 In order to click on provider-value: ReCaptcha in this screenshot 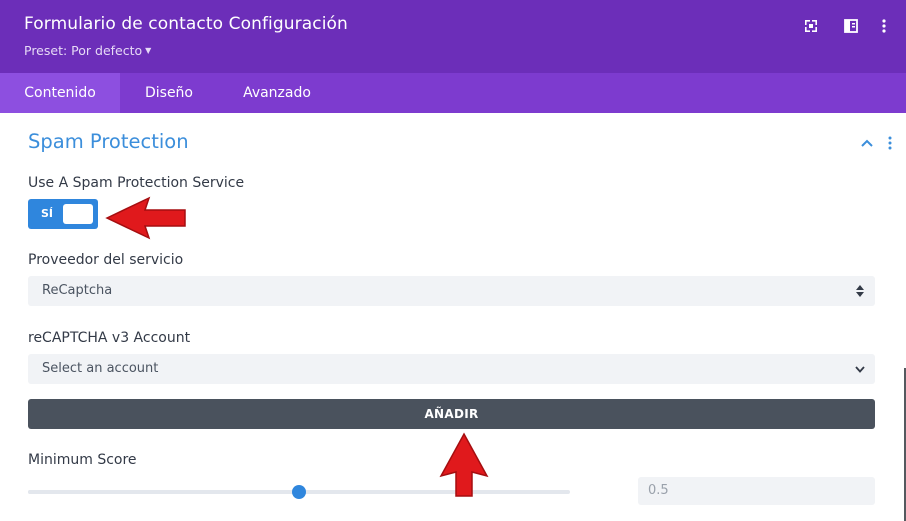, I will do `click(77, 290)`.